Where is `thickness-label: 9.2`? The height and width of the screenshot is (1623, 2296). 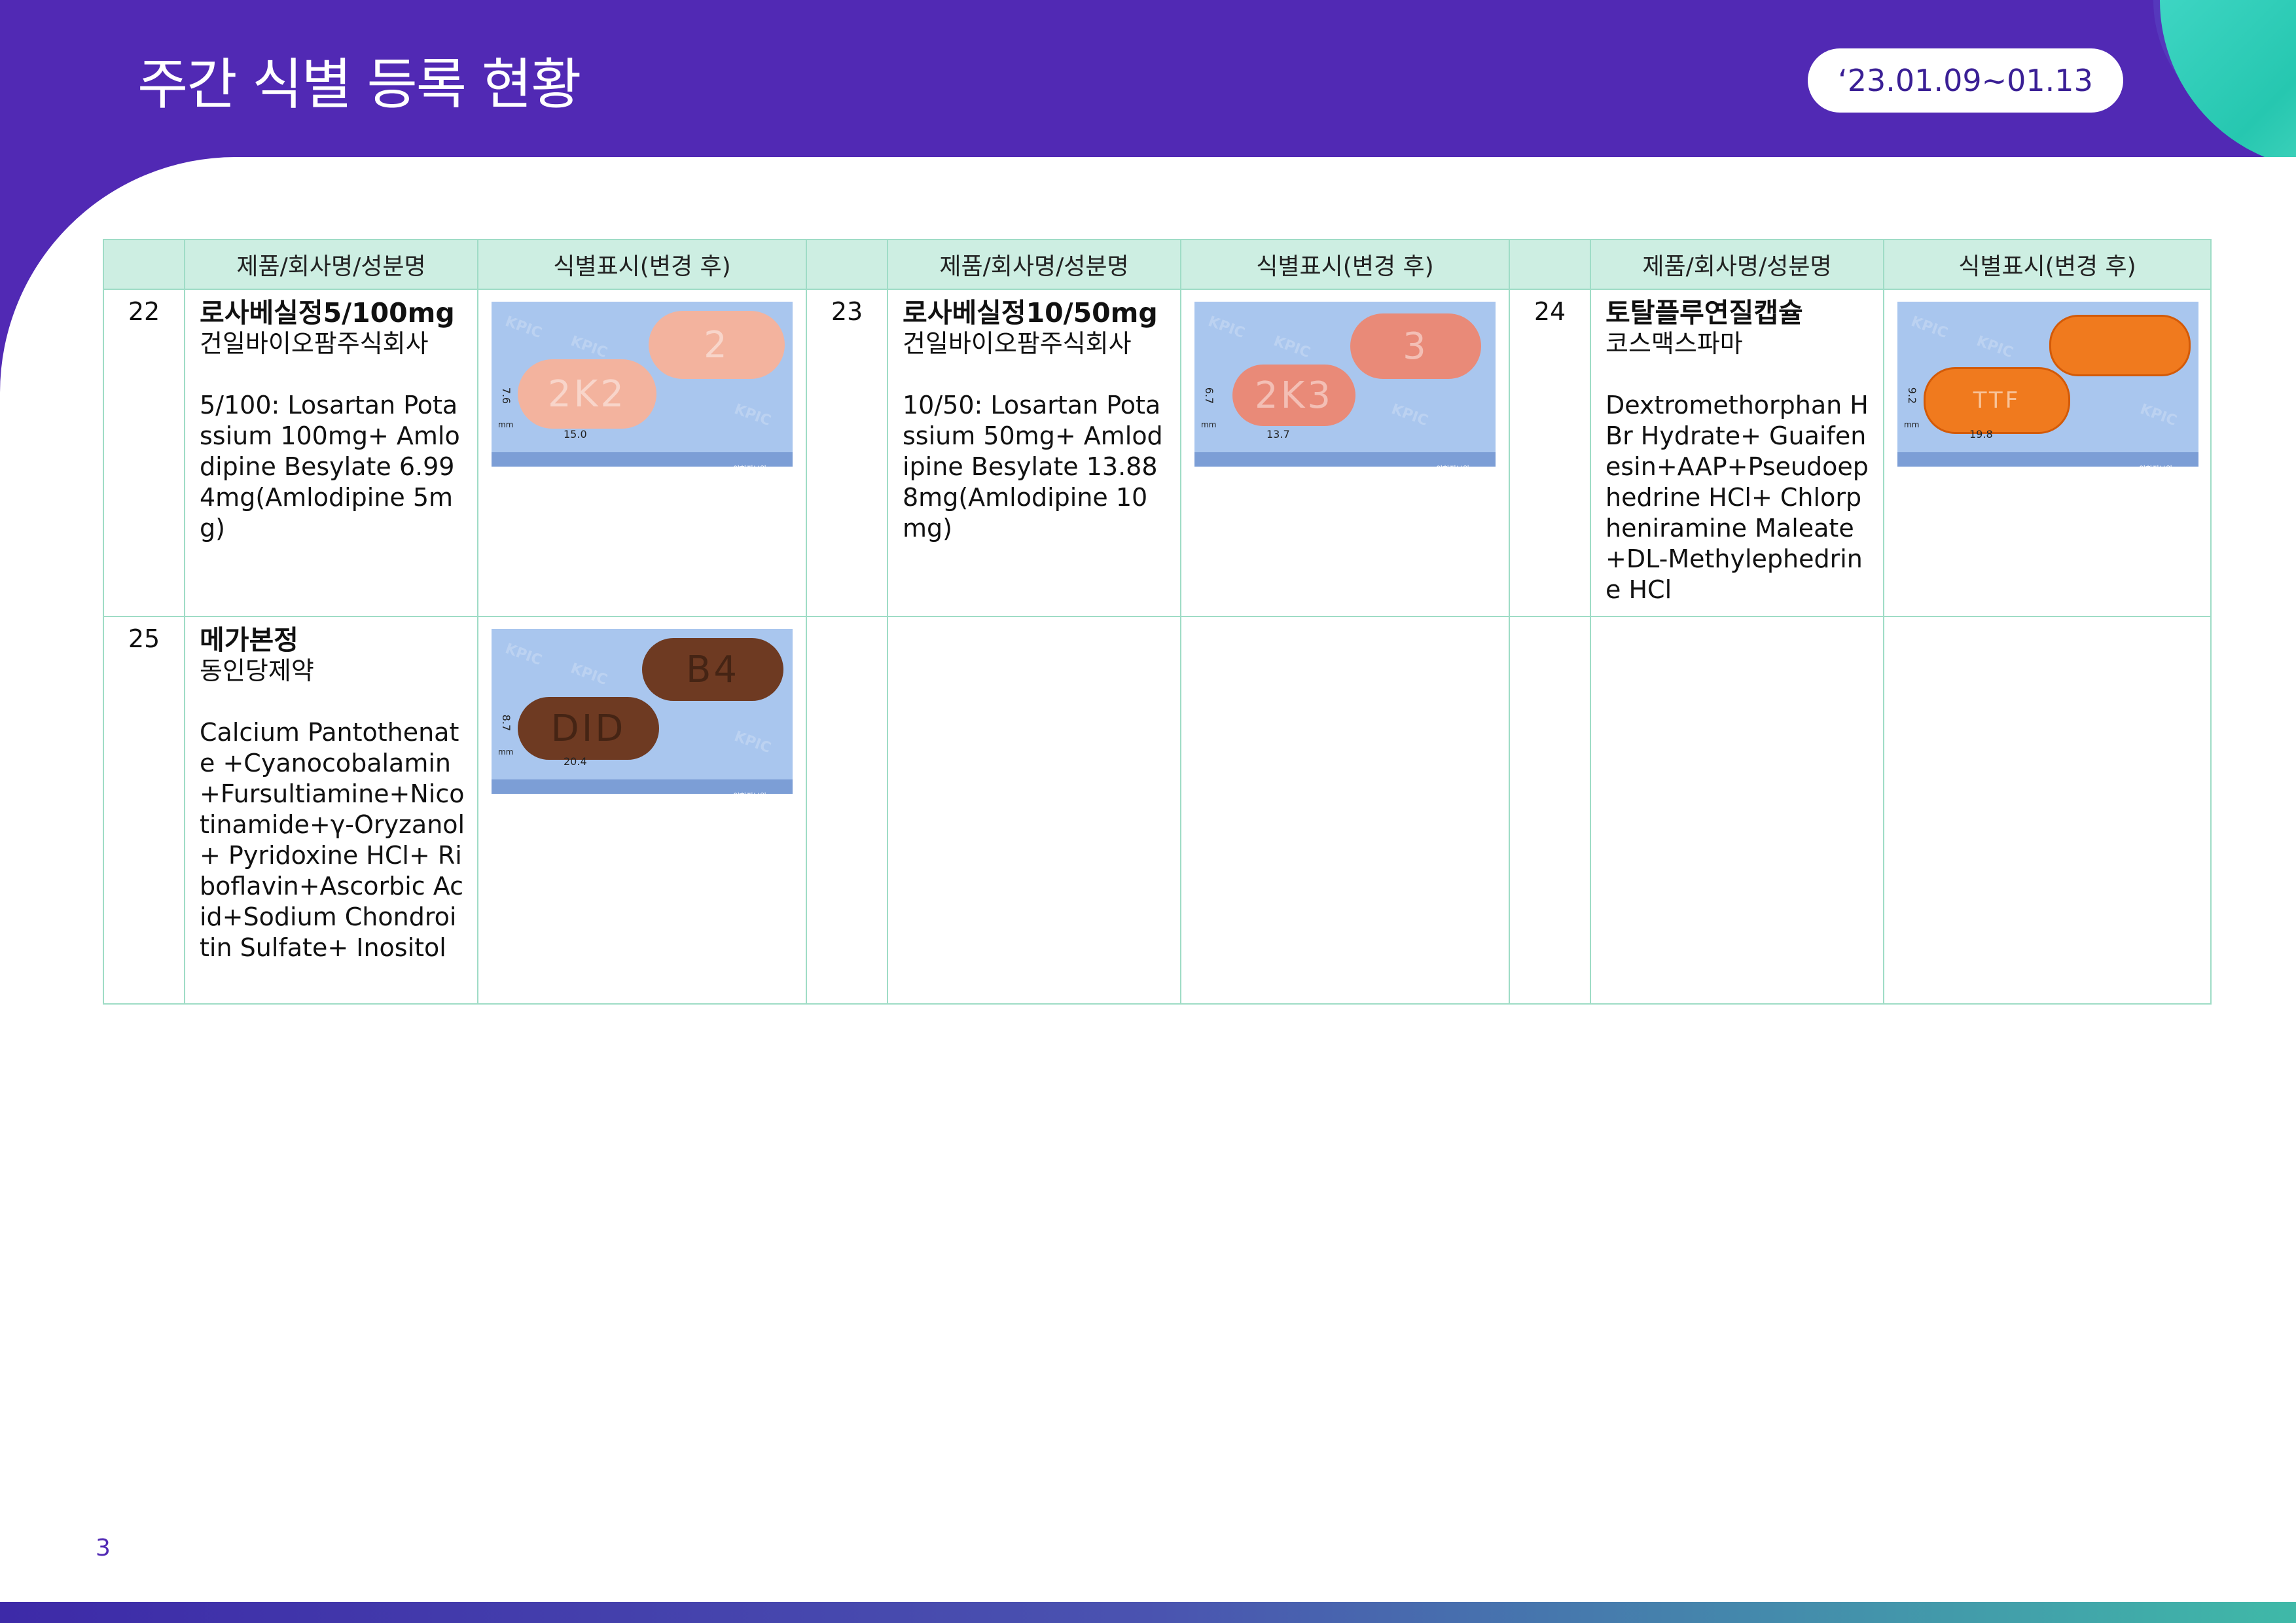 thickness-label: 9.2 is located at coordinates (1912, 395).